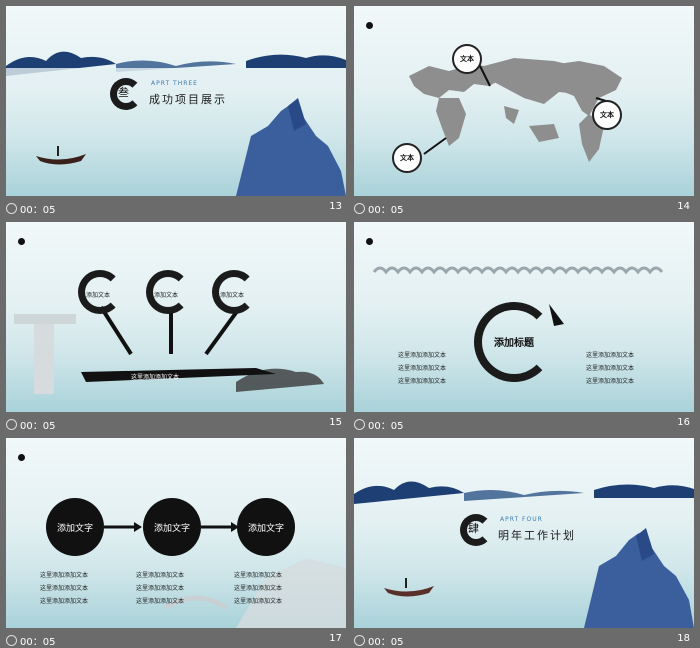 The image size is (700, 648). I want to click on right-text-1: 这里添加添加文本, so click(610, 355).